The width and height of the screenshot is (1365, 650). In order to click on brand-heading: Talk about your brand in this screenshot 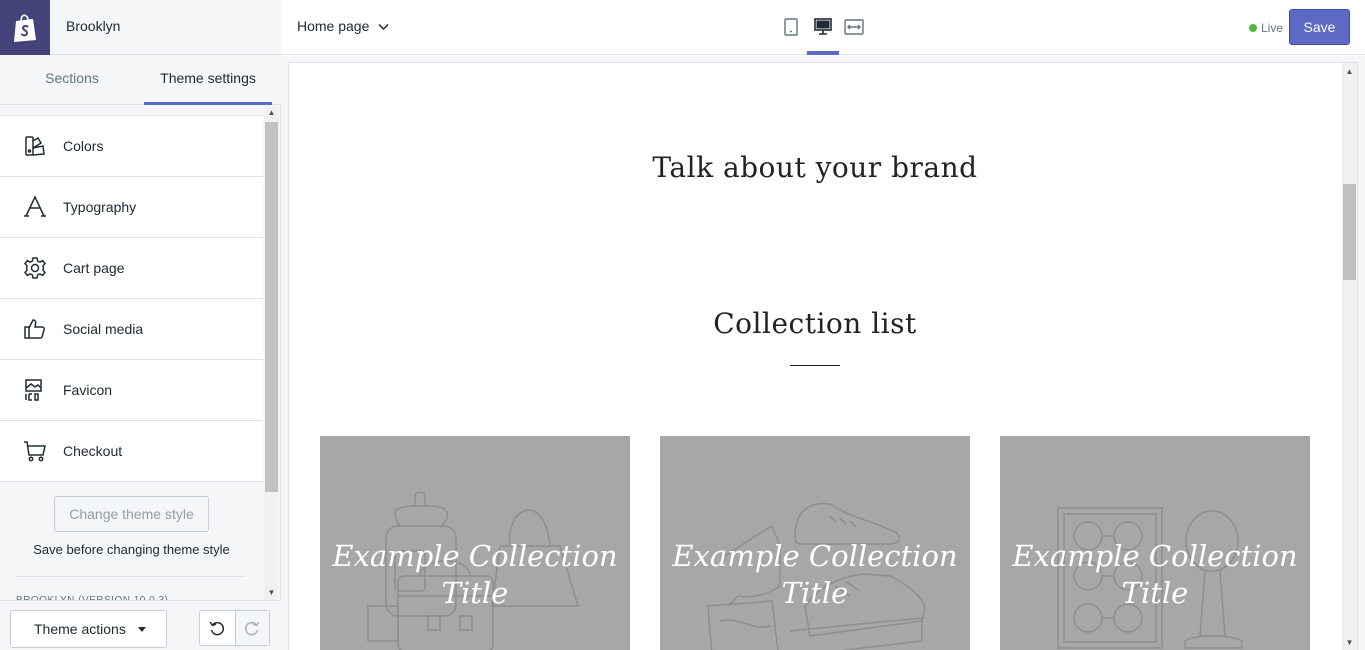, I will do `click(815, 167)`.